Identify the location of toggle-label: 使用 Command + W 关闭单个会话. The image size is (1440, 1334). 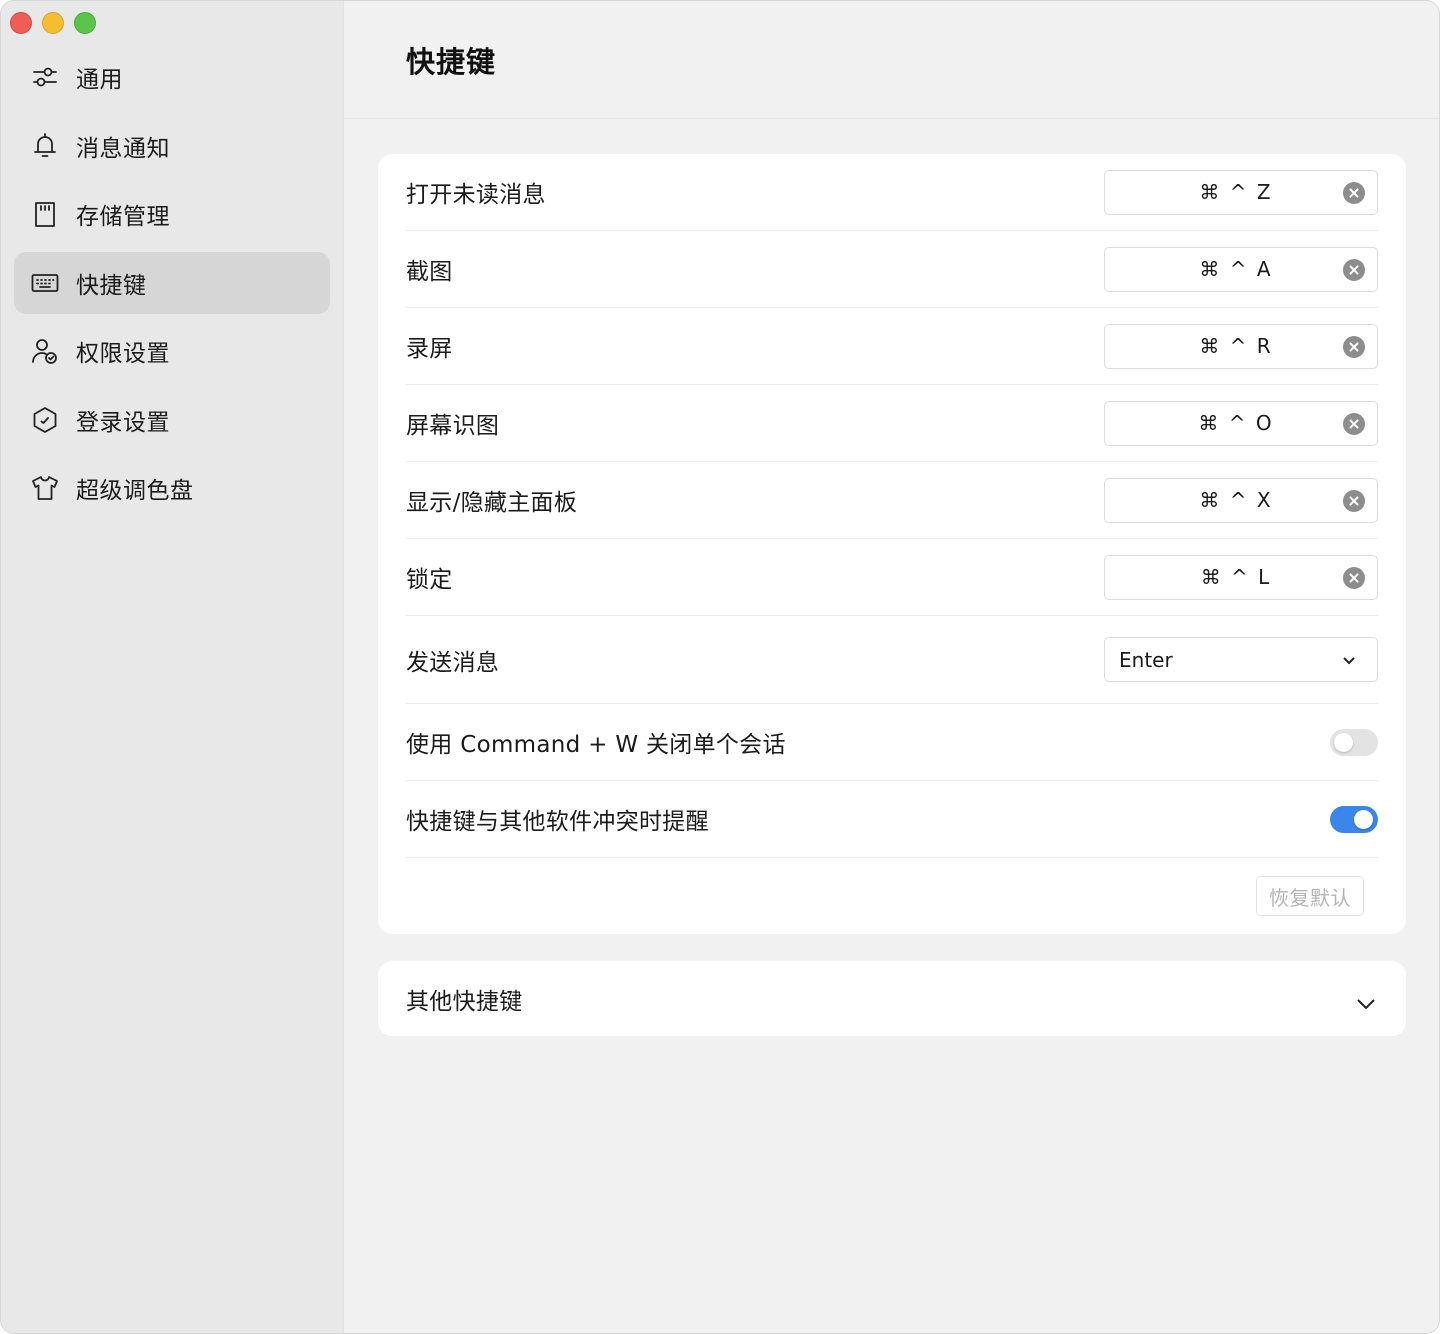
(596, 745).